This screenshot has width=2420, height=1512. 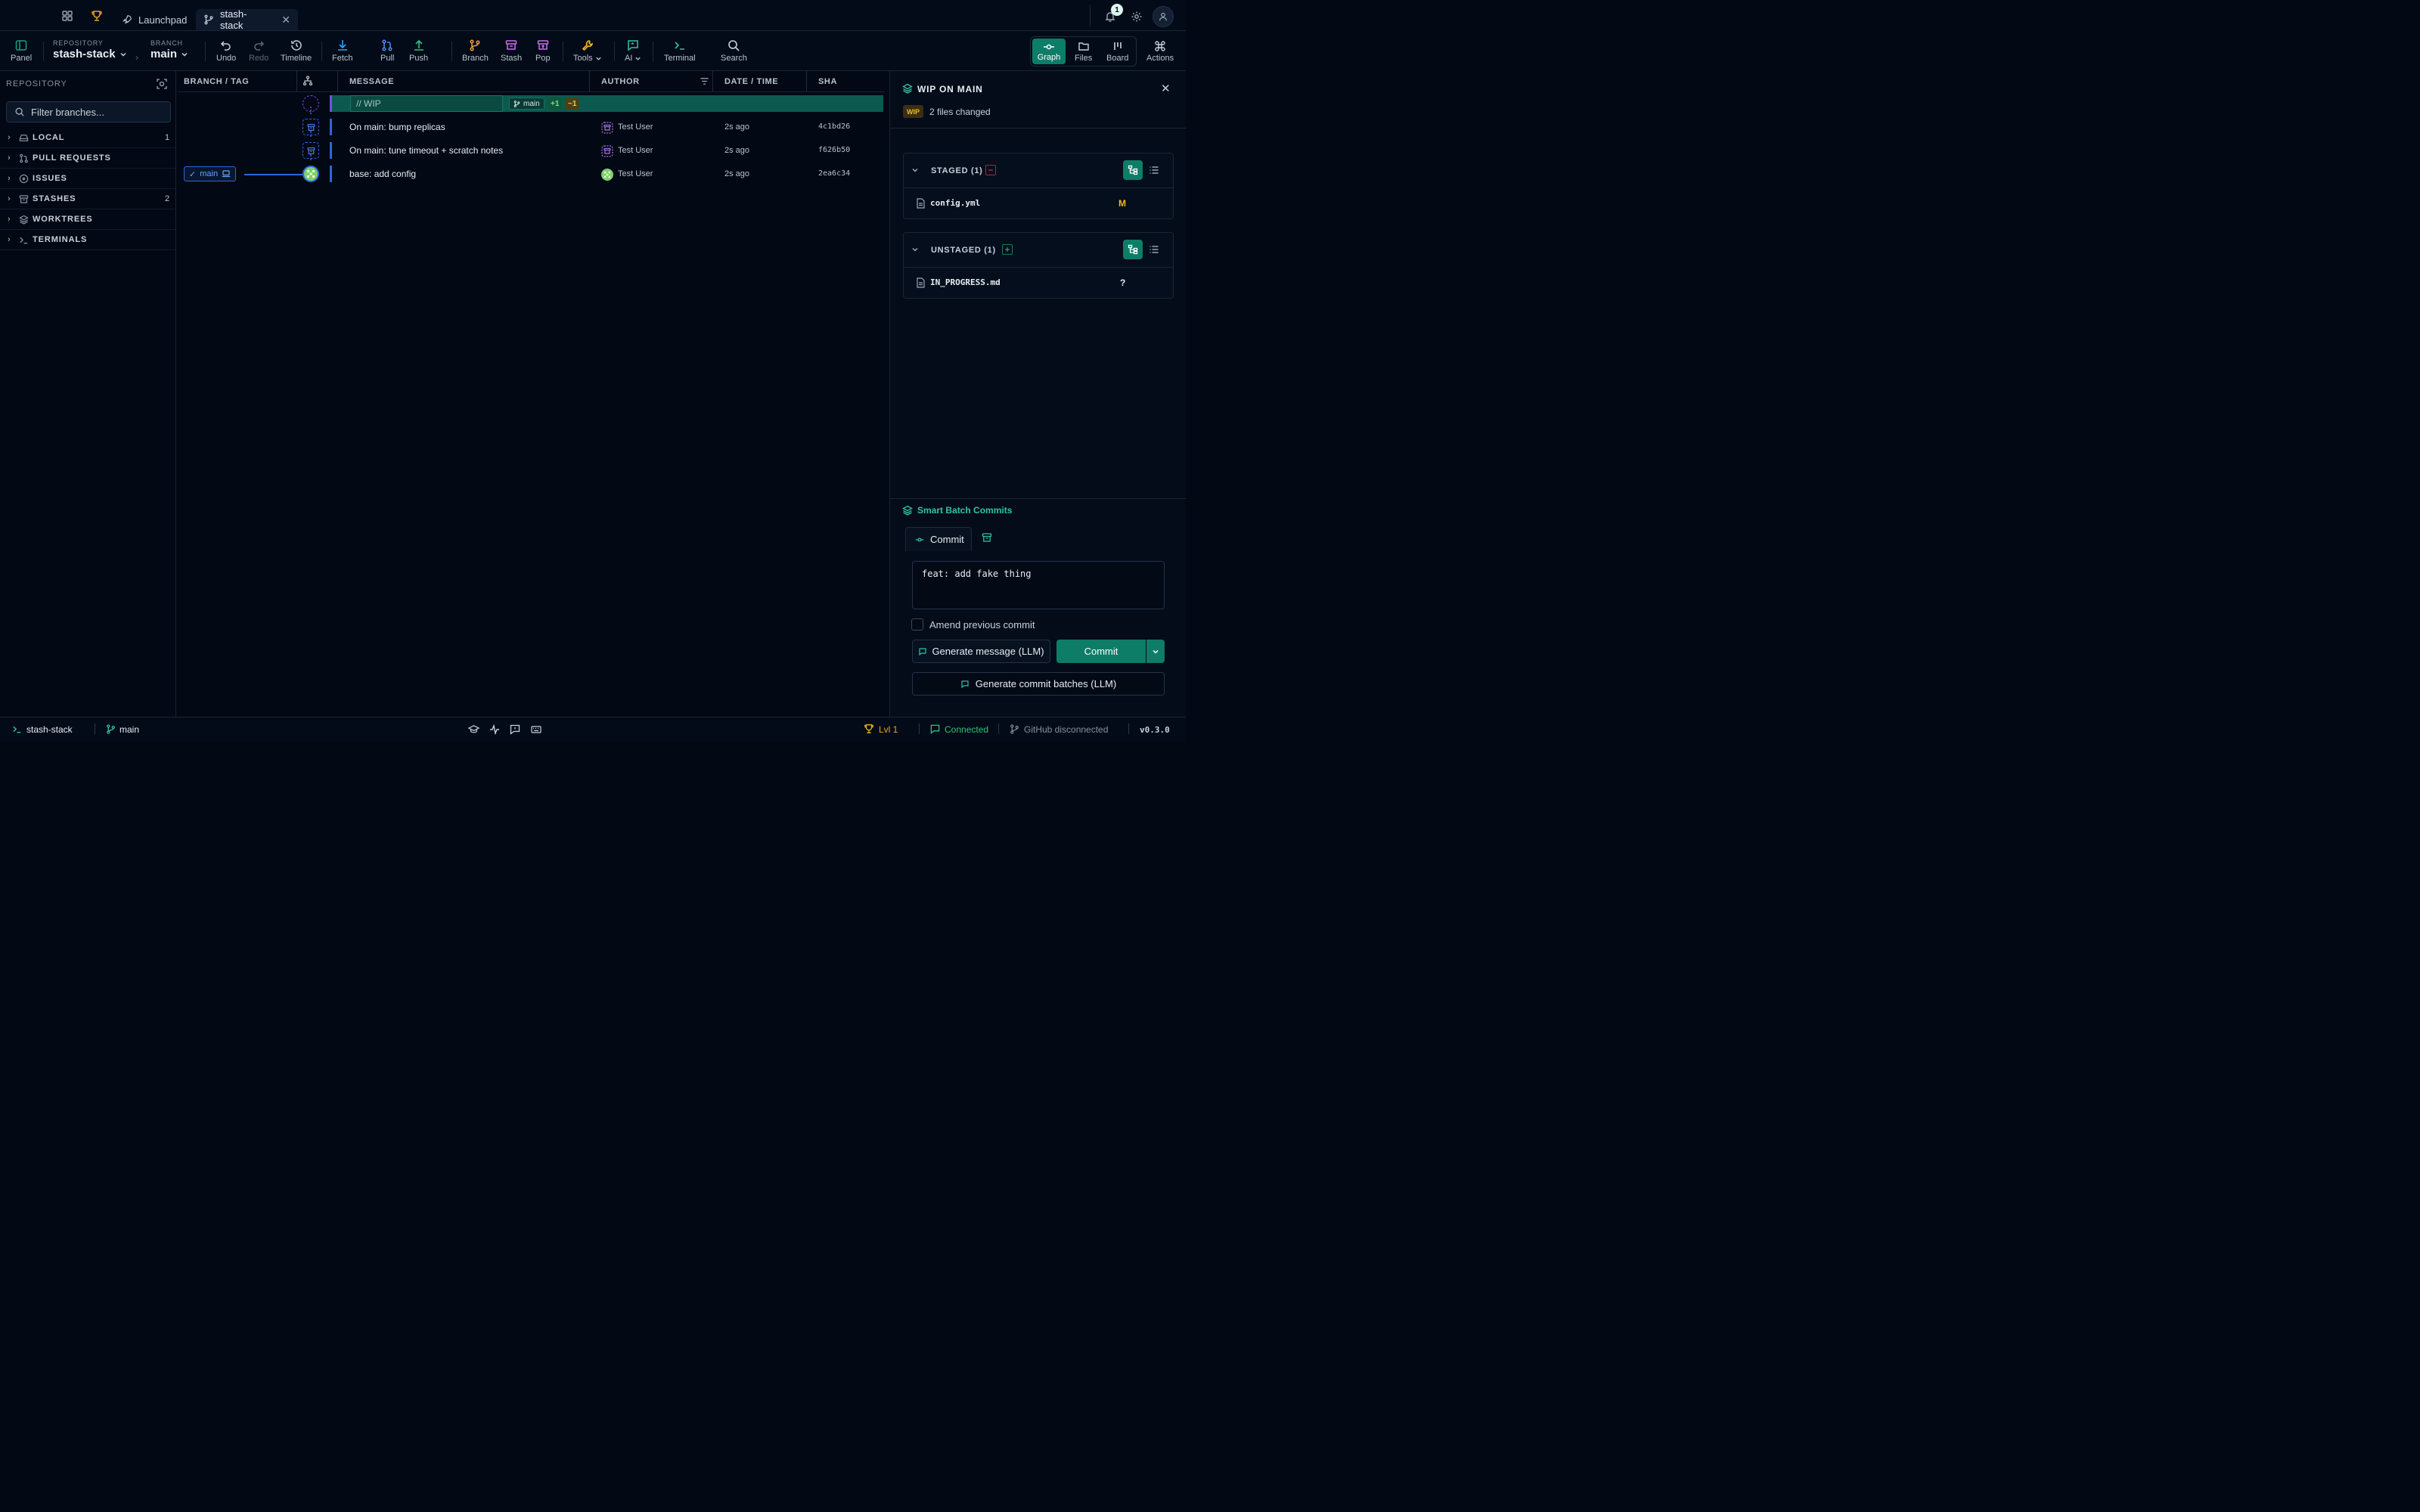 What do you see at coordinates (247, 19) in the screenshot?
I see `tab-stash-stack: stash-stack ✕` at bounding box center [247, 19].